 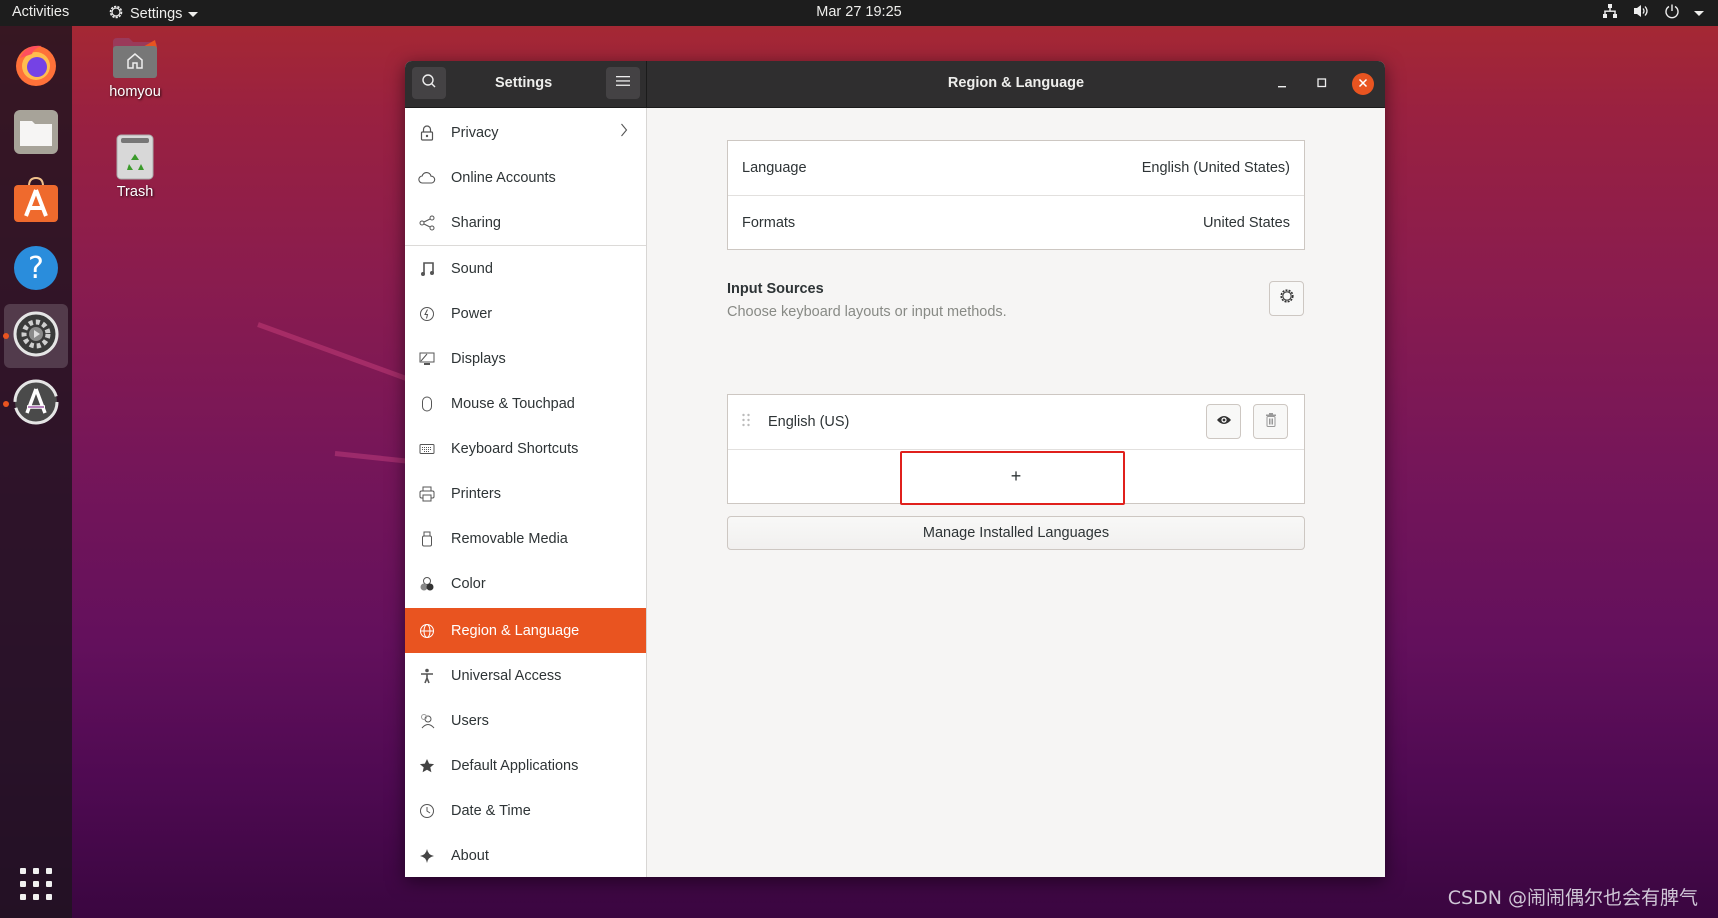 What do you see at coordinates (1641, 13) in the screenshot?
I see `volume-icon` at bounding box center [1641, 13].